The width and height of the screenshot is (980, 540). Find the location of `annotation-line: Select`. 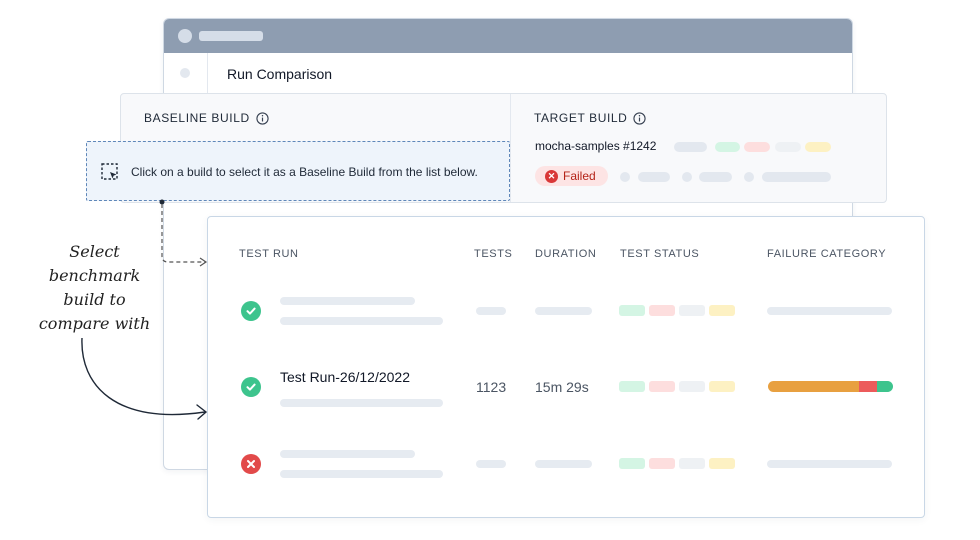

annotation-line: Select is located at coordinates (94, 251).